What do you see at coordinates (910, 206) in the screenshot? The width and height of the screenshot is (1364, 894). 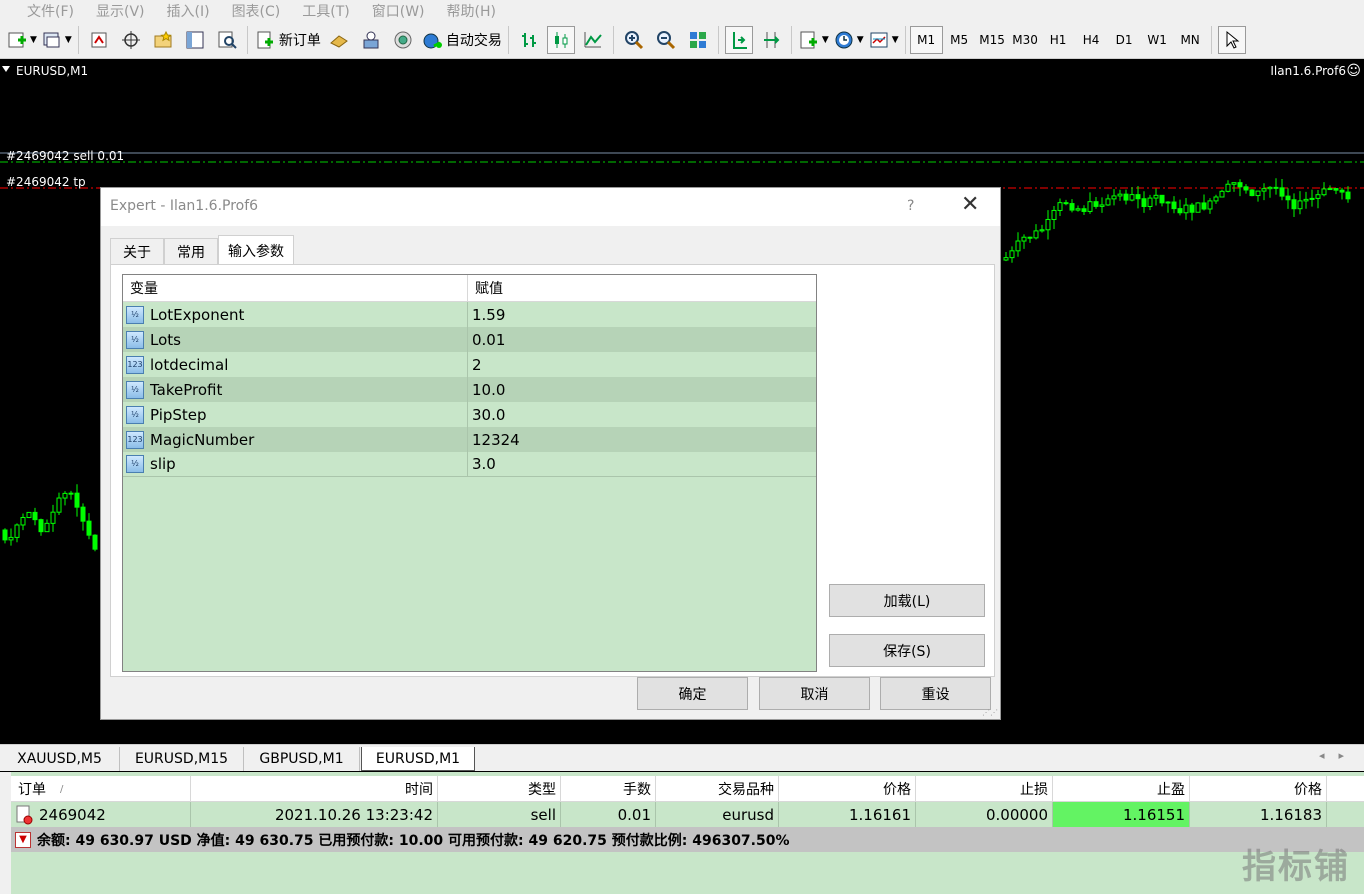 I see `help-button: ?` at bounding box center [910, 206].